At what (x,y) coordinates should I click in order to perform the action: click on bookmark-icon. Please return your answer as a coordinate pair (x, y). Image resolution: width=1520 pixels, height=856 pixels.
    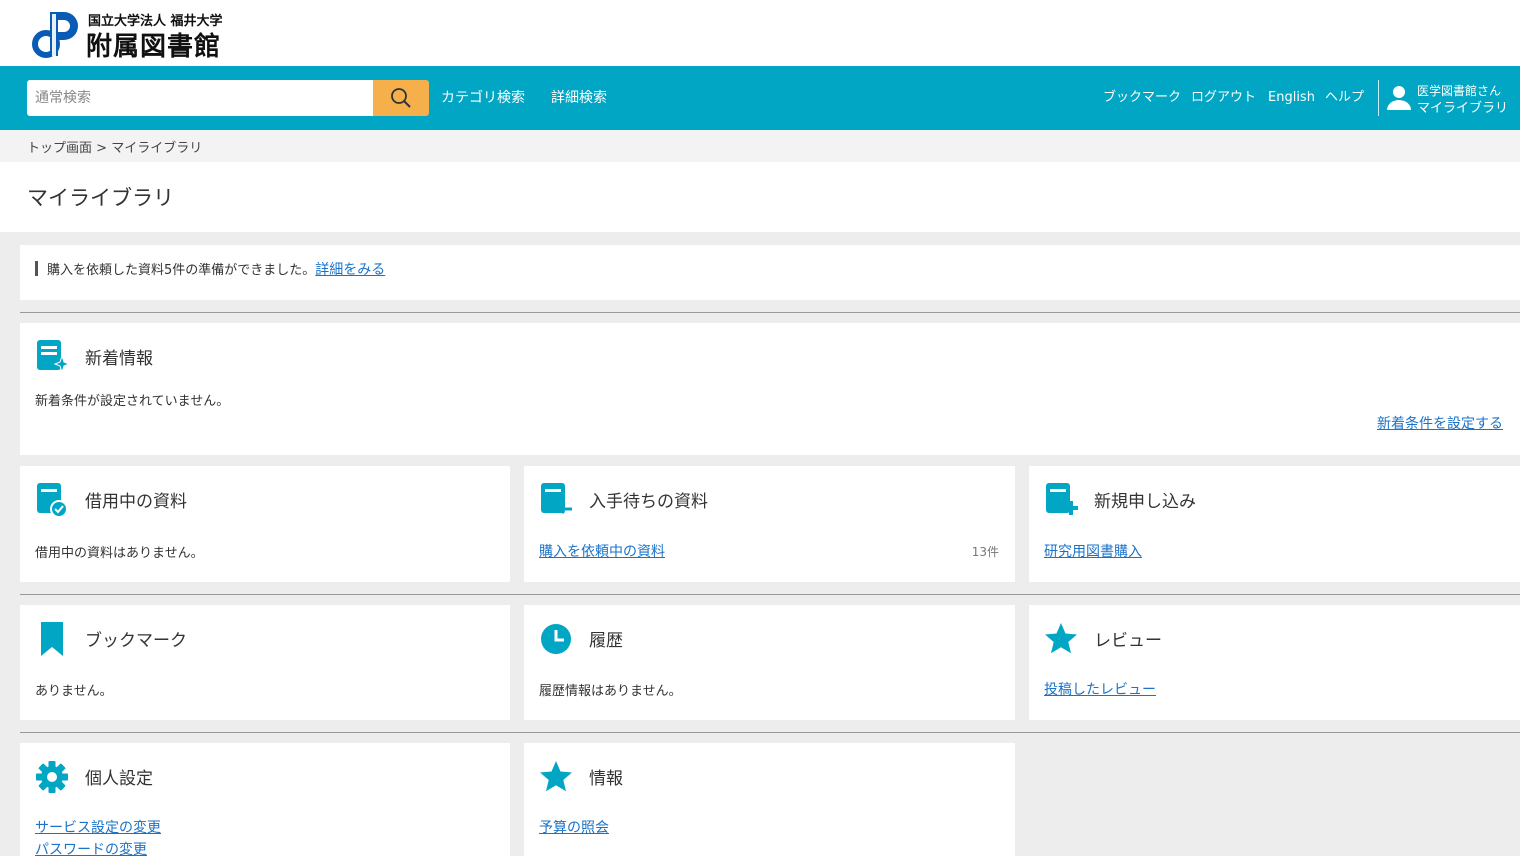
    Looking at the image, I should click on (52, 639).